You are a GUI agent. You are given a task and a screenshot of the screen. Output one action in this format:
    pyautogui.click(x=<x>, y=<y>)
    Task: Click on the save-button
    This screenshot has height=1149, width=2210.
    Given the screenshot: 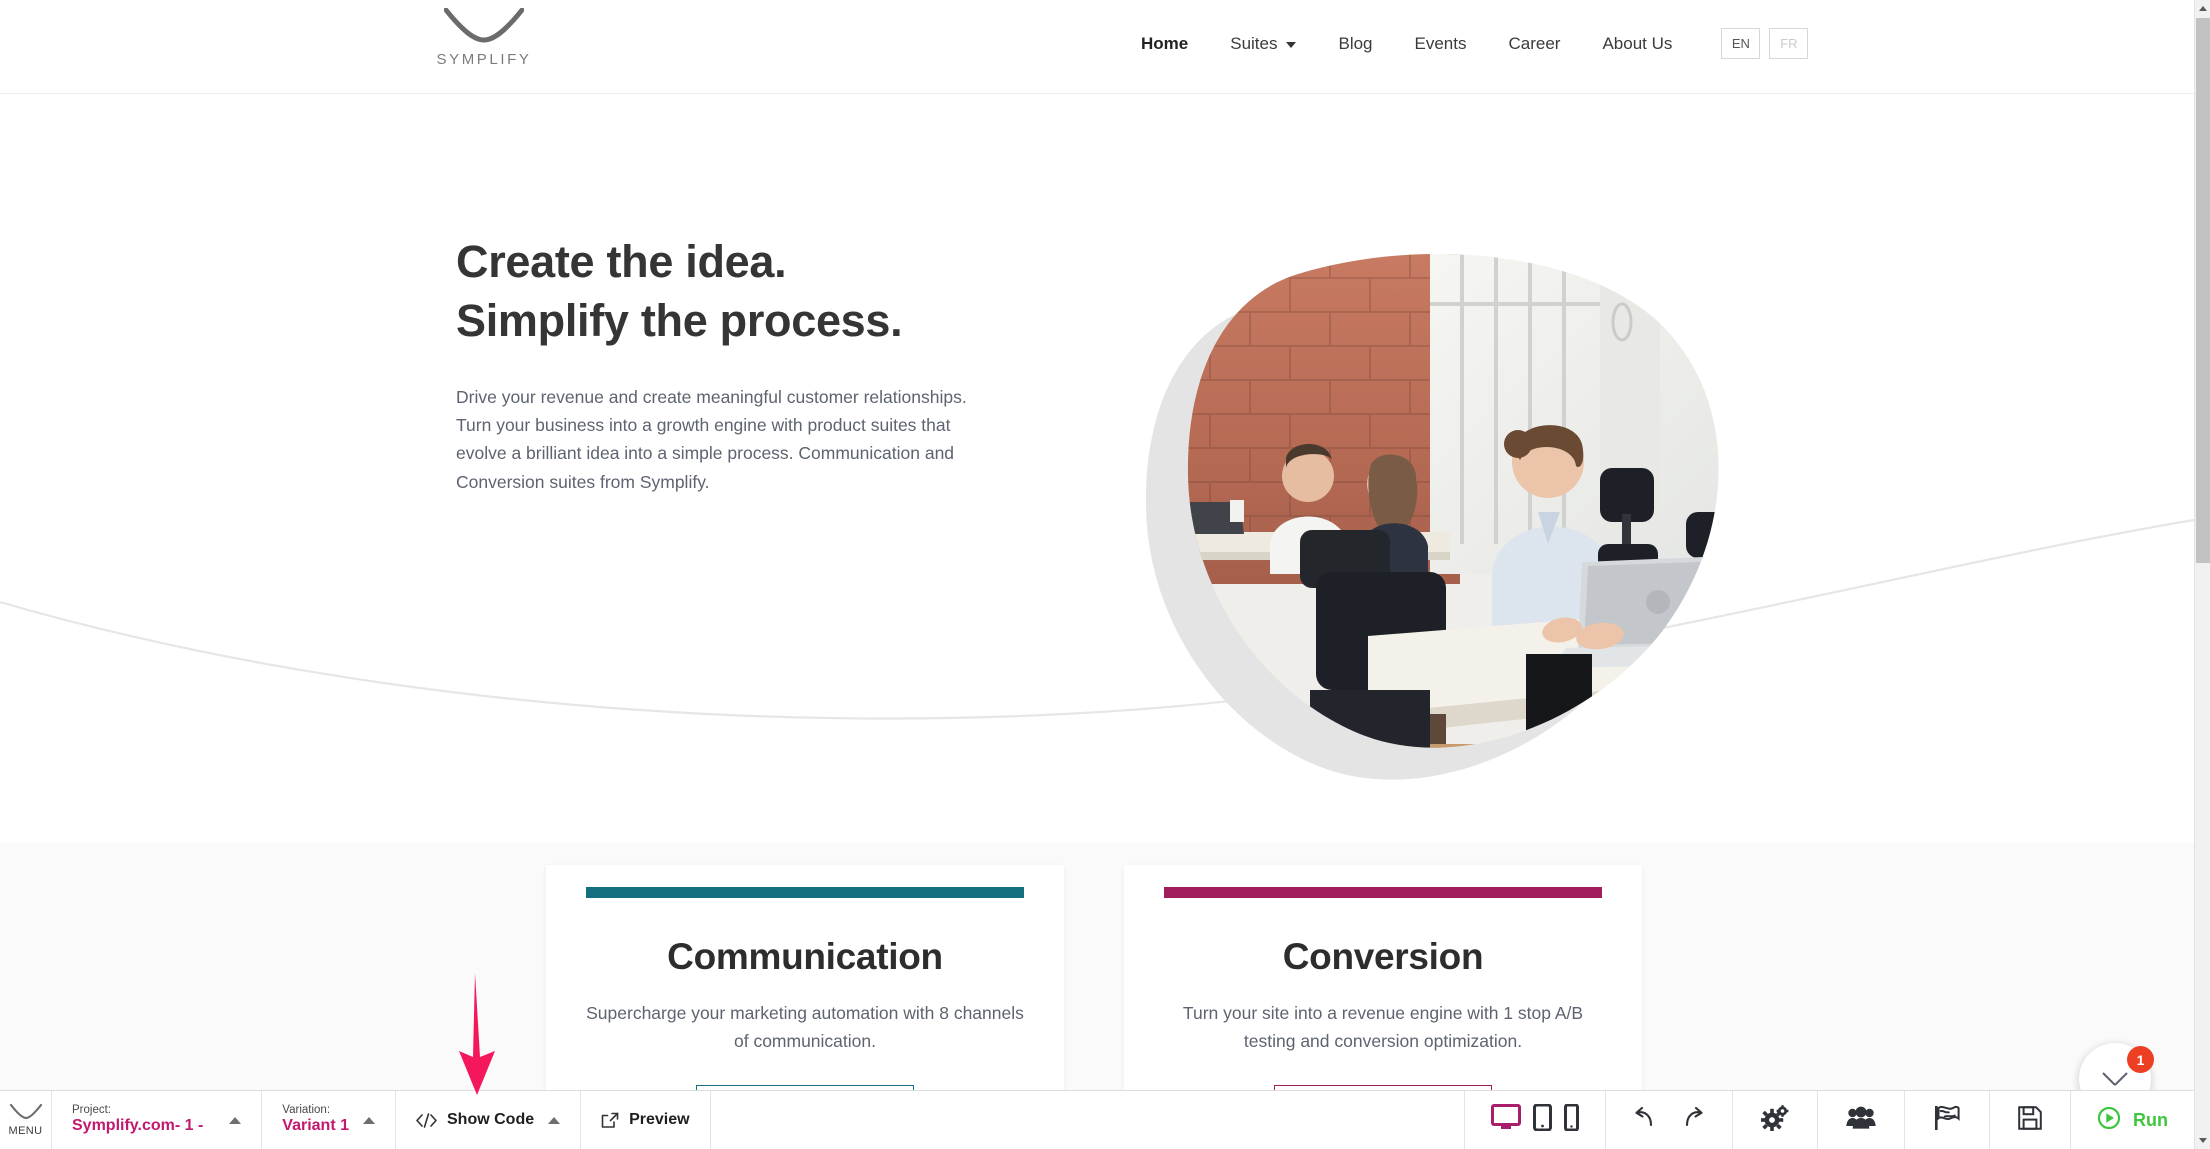 What is the action you would take?
    pyautogui.click(x=2030, y=1120)
    